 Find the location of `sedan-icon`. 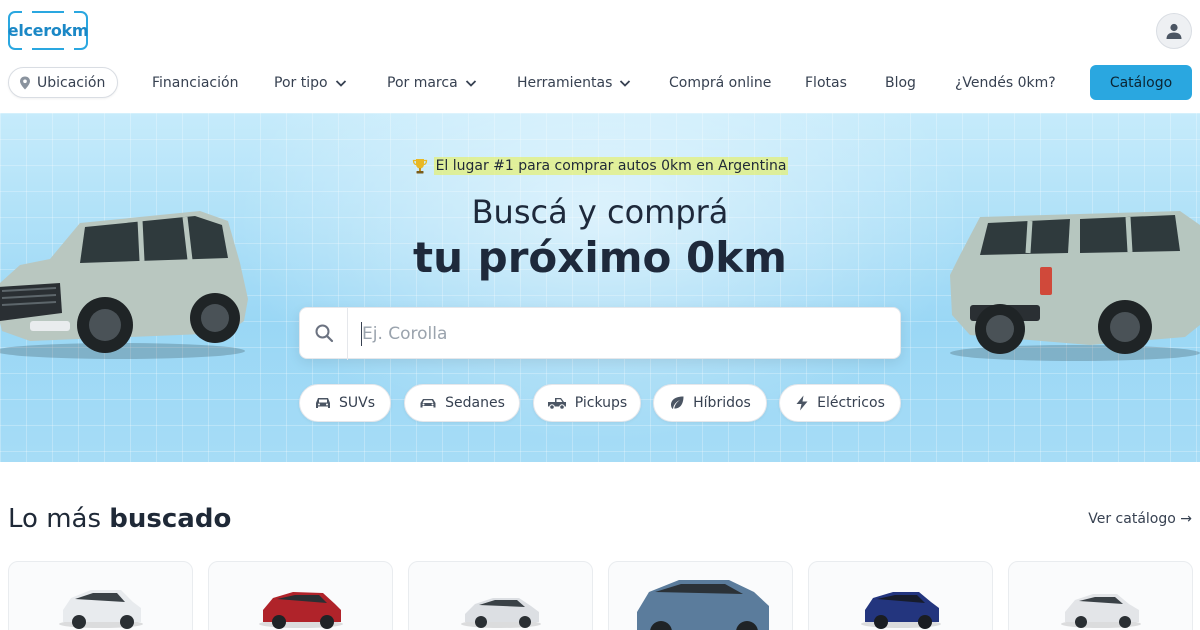

sedan-icon is located at coordinates (428, 403).